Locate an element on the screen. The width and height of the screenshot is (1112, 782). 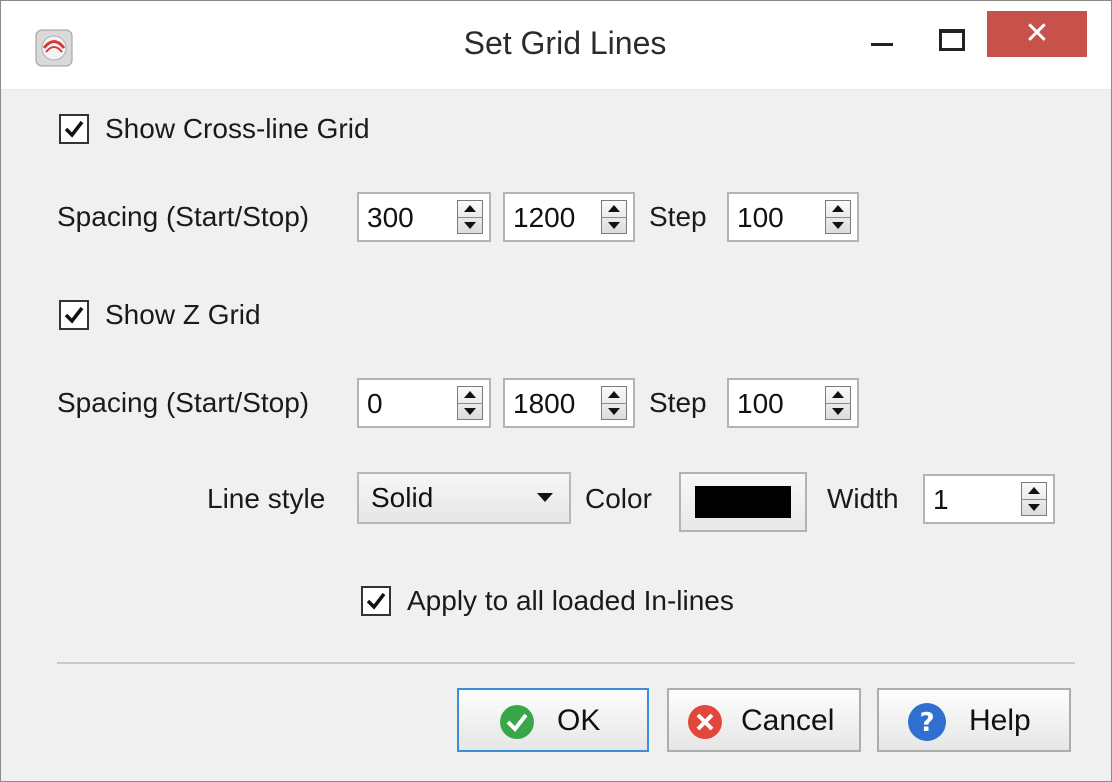
help-button-label: Help is located at coordinates (1000, 720).